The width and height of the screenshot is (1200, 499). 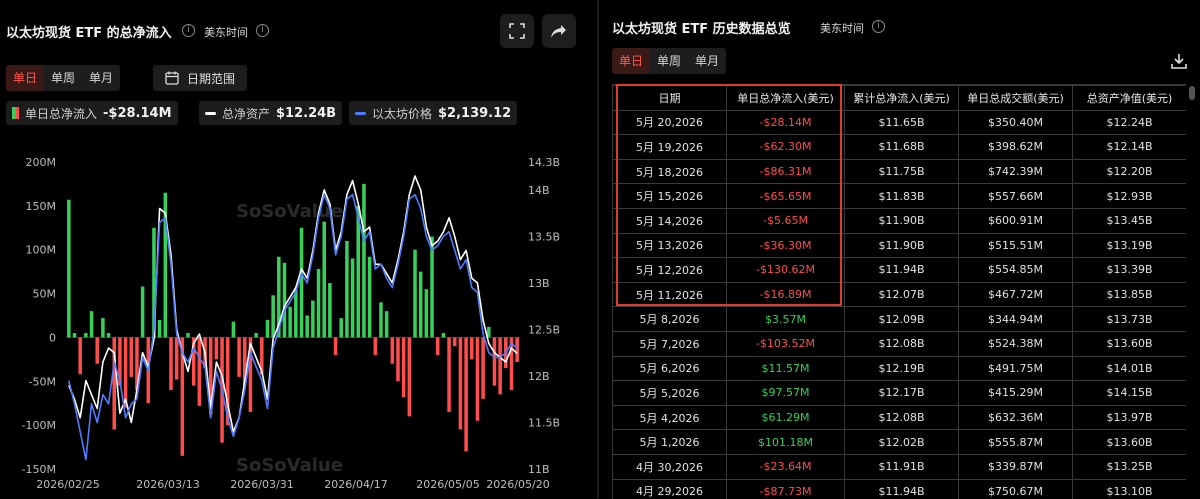 I want to click on table-cell: $11.68B, so click(x=901, y=147).